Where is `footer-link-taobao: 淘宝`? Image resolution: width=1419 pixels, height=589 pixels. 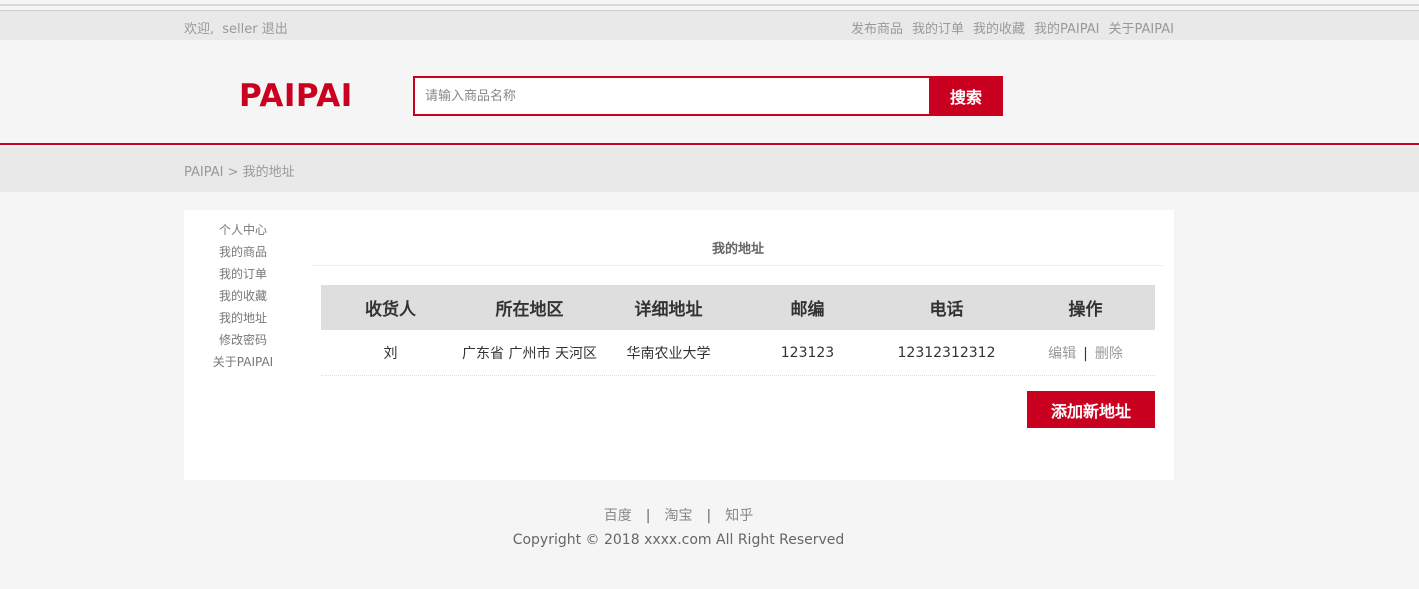
footer-link-taobao: 淘宝 is located at coordinates (679, 516).